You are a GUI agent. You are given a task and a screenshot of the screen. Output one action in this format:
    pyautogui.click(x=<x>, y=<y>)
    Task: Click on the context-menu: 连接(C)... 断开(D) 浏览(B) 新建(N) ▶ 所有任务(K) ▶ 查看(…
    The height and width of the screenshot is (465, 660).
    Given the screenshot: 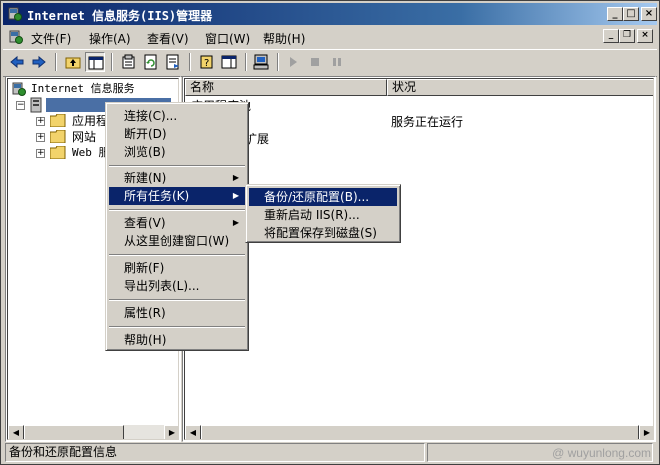 What is the action you would take?
    pyautogui.click(x=177, y=226)
    